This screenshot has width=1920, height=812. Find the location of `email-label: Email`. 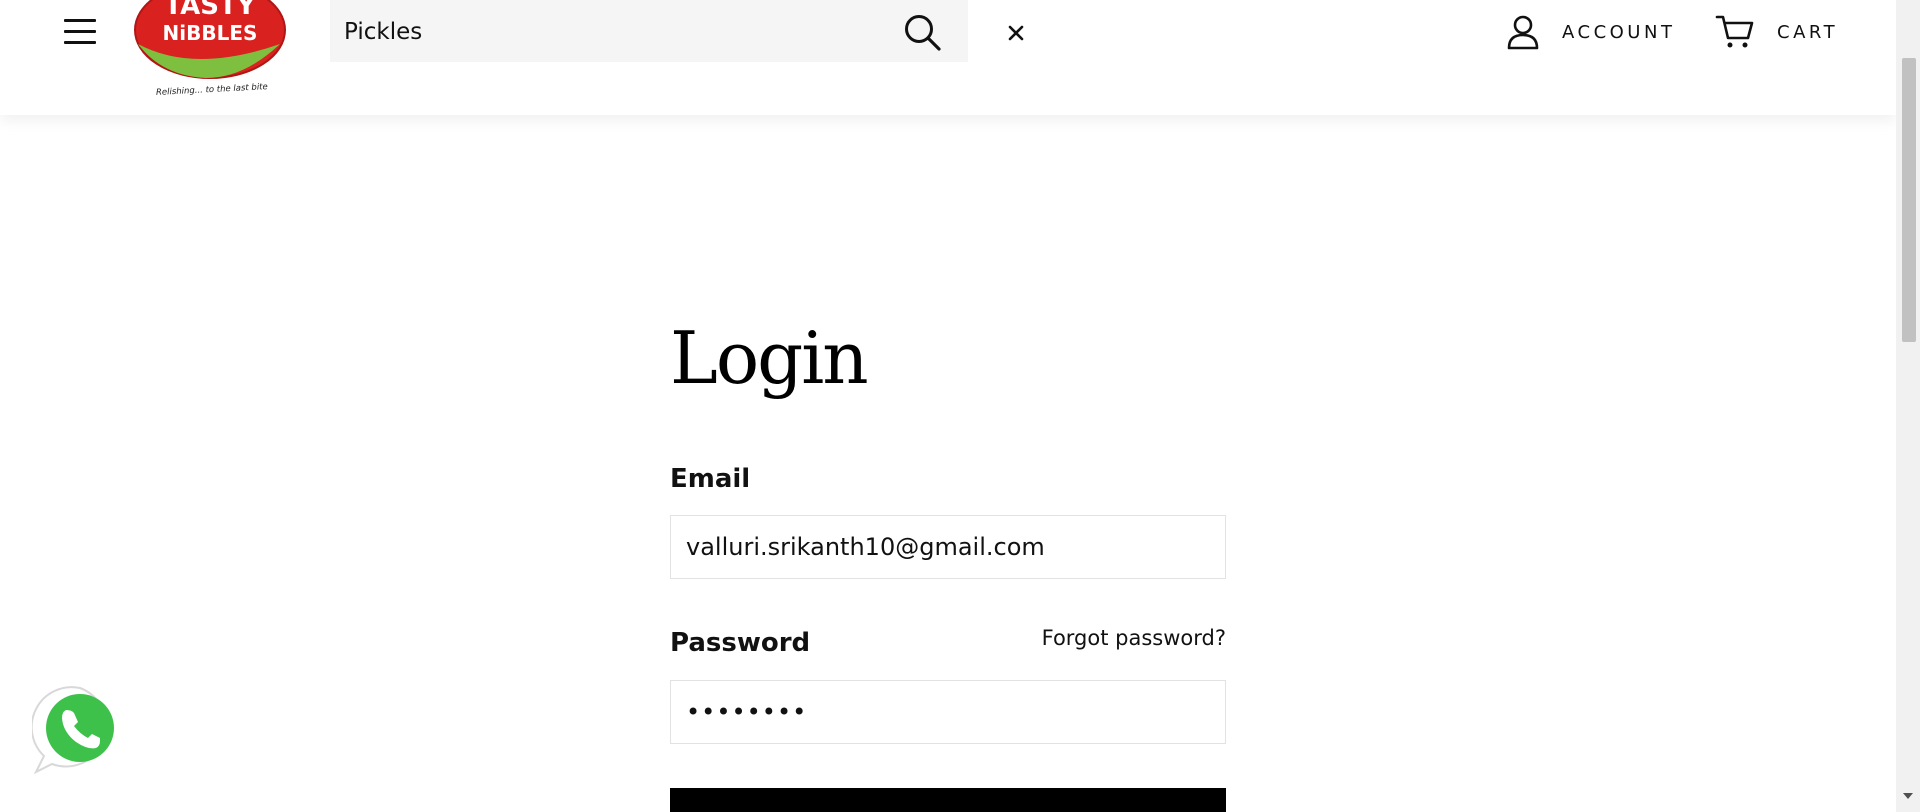

email-label: Email is located at coordinates (710, 479).